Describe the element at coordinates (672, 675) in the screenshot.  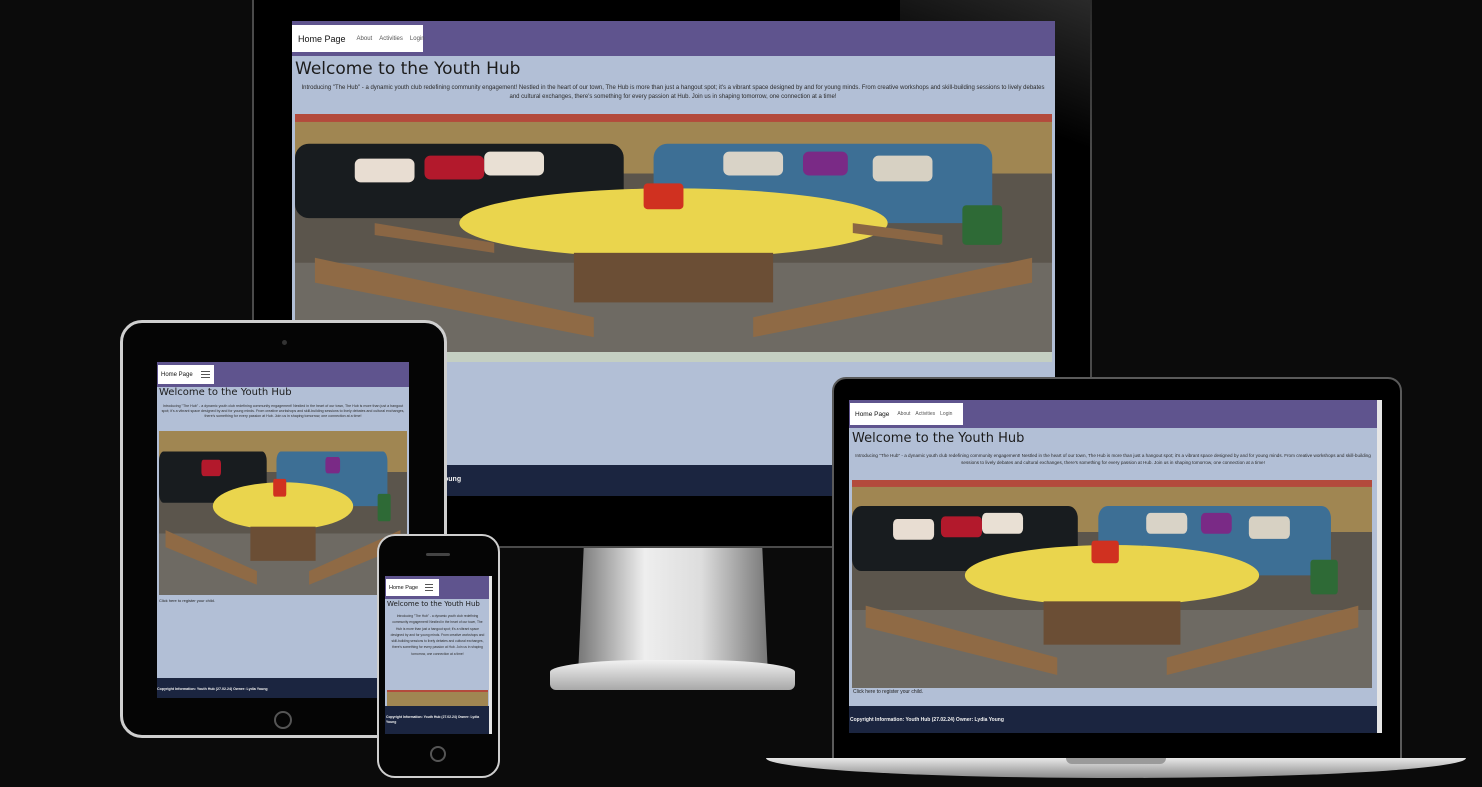
I see `monitor-stand-base` at that location.